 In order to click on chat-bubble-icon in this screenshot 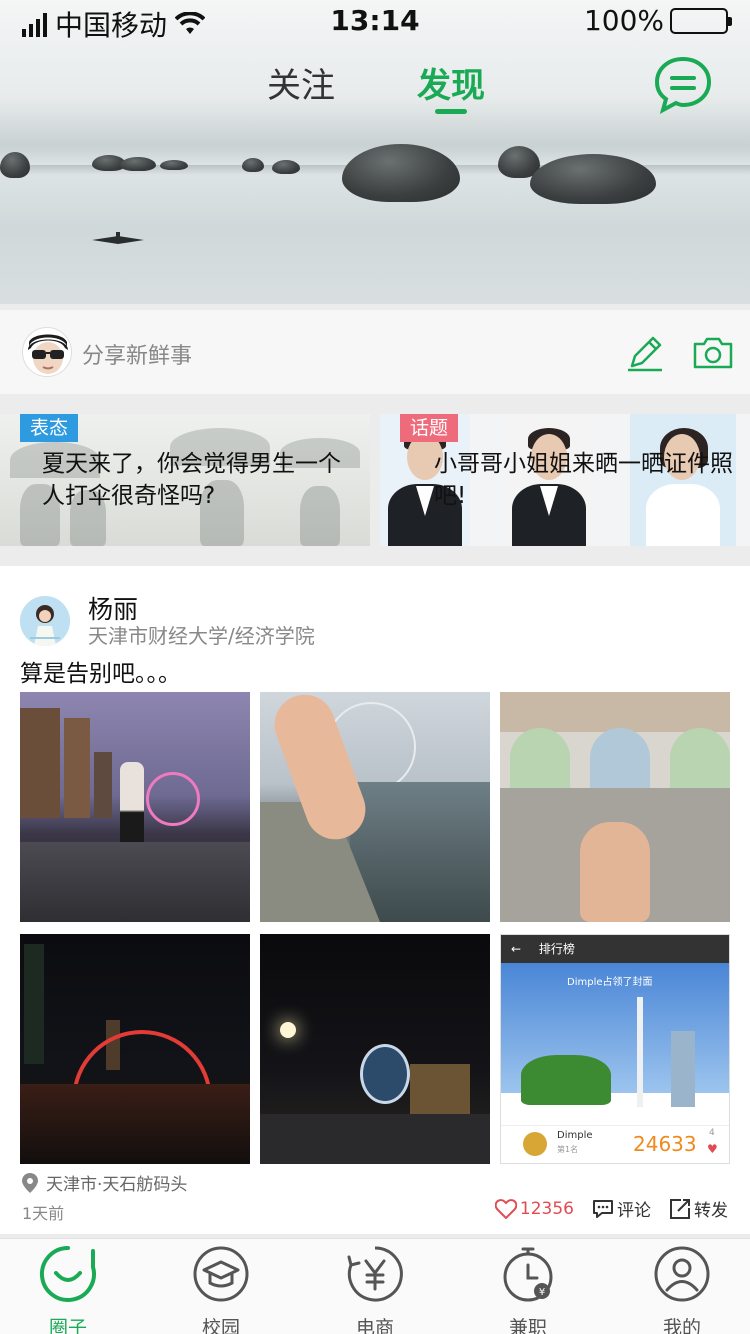, I will do `click(683, 85)`.